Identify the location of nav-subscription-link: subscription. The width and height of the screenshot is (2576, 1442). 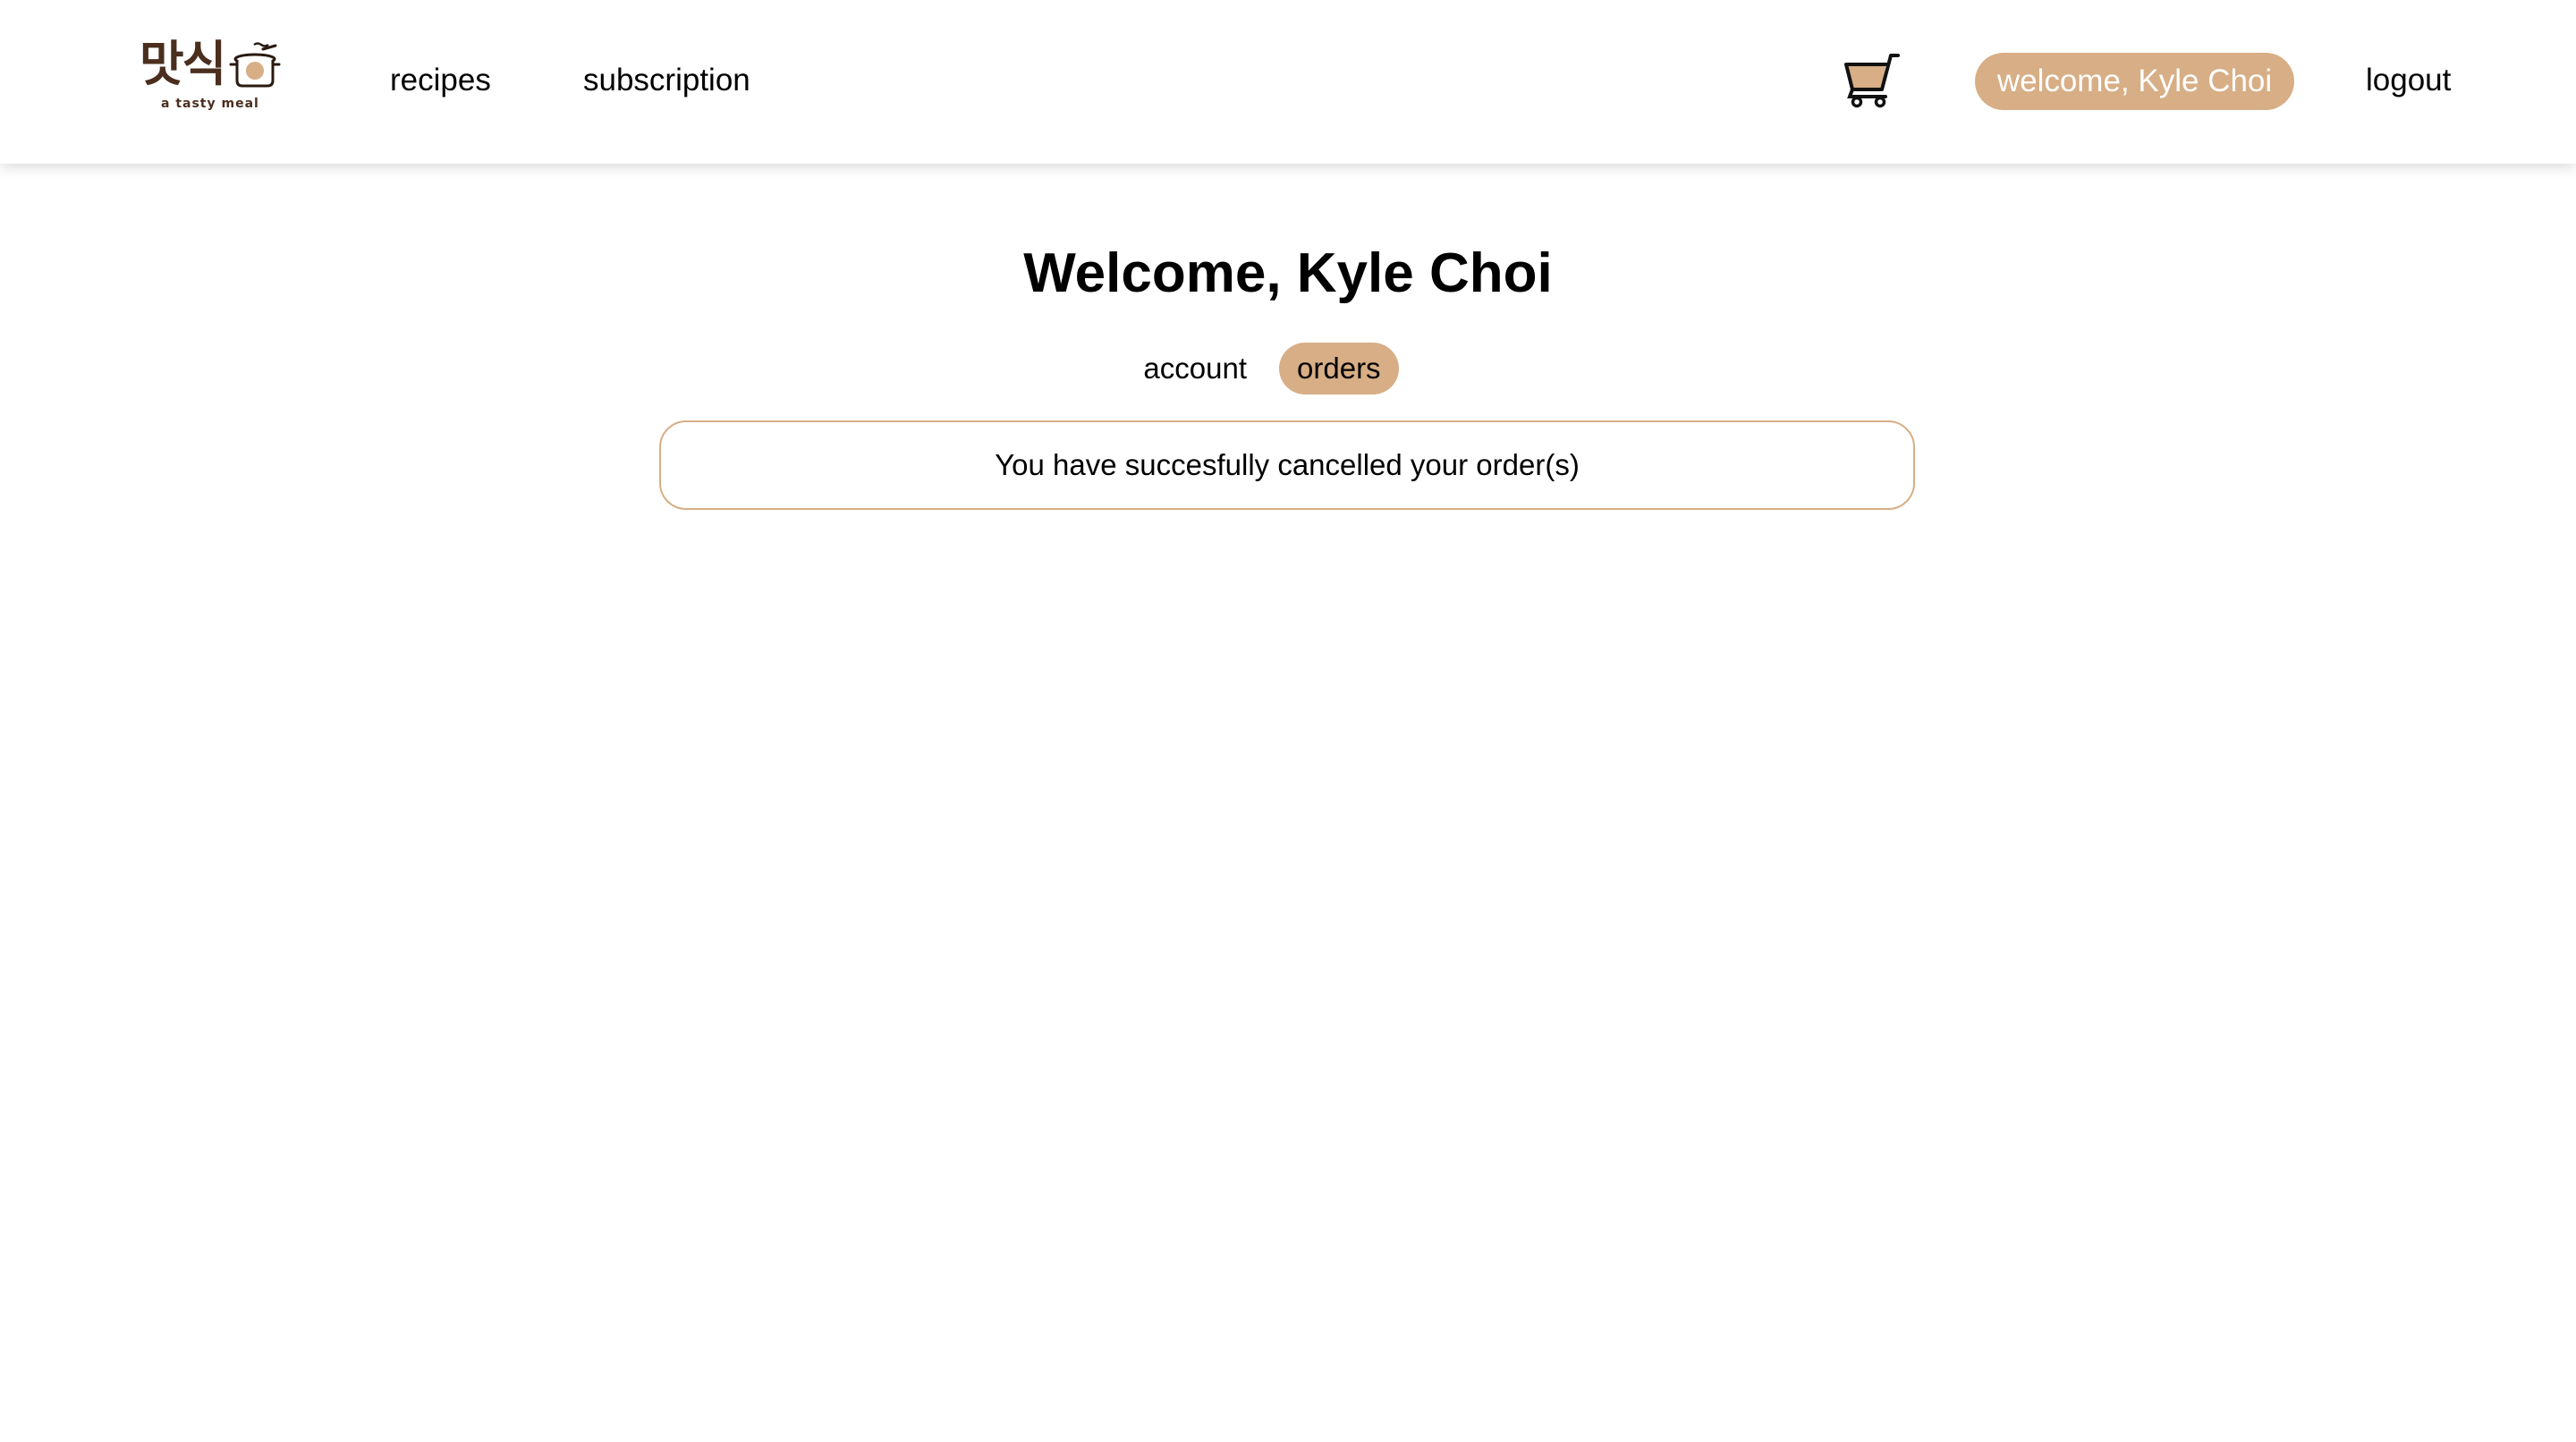
(666, 80).